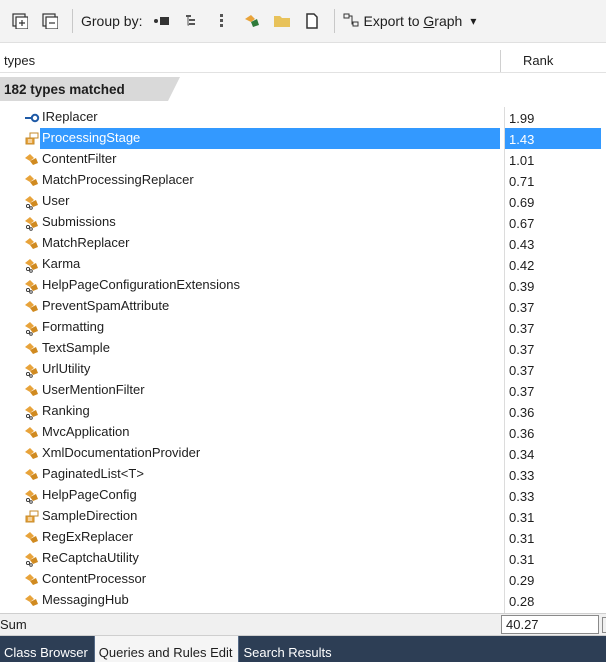  I want to click on toolbar: Group by: Export to Graph ▾, so click(303, 21).